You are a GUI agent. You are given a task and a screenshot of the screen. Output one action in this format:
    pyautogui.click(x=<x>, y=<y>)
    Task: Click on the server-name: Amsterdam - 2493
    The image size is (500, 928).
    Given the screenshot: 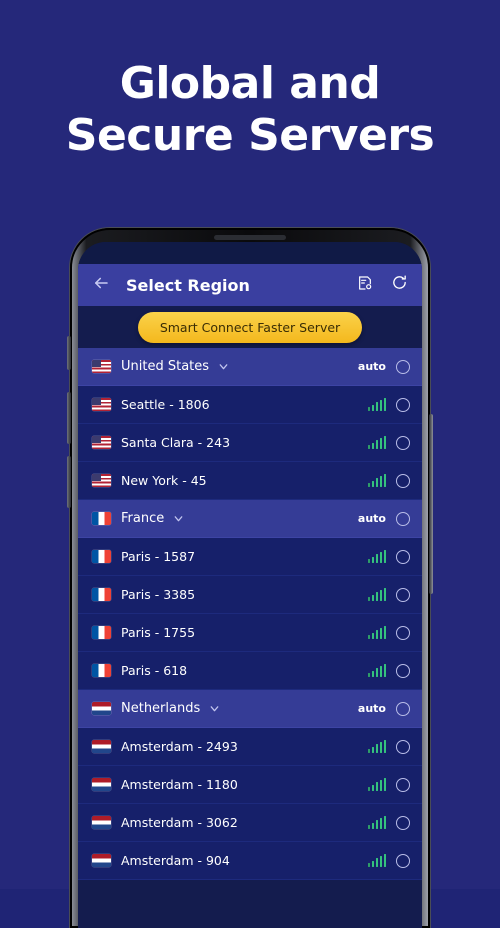 What is the action you would take?
    pyautogui.click(x=179, y=746)
    